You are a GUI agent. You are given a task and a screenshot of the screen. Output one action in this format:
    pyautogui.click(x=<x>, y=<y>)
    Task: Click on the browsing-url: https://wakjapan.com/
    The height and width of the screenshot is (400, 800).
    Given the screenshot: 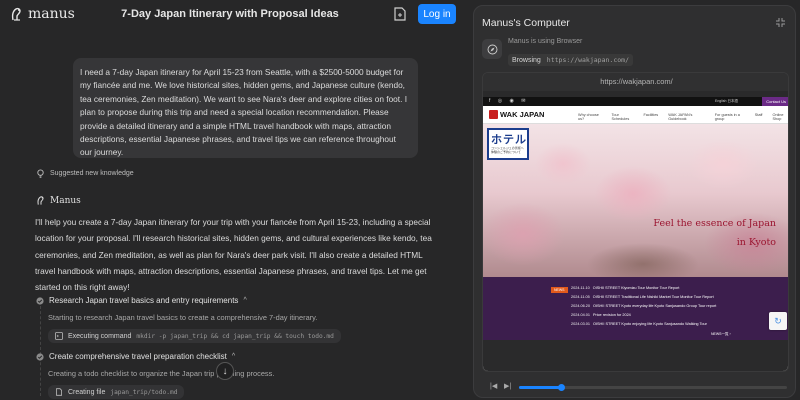 What is the action you would take?
    pyautogui.click(x=587, y=60)
    